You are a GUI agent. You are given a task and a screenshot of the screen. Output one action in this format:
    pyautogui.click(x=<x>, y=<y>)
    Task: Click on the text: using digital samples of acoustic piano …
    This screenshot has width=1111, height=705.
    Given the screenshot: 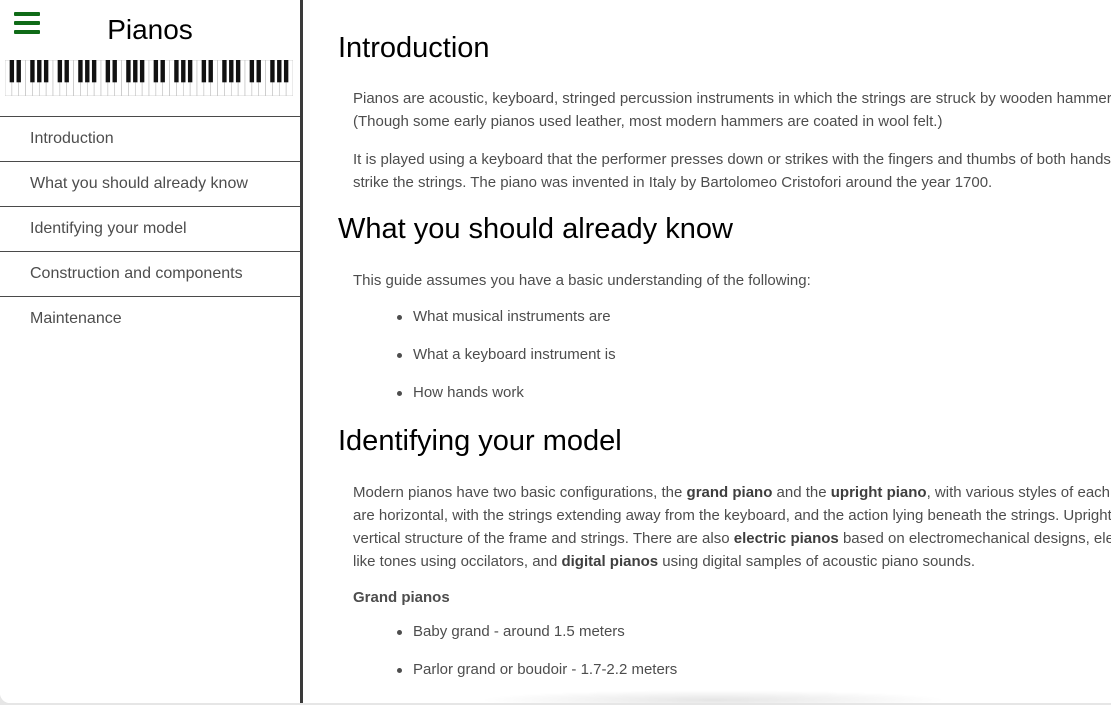 What is the action you would take?
    pyautogui.click(x=816, y=561)
    